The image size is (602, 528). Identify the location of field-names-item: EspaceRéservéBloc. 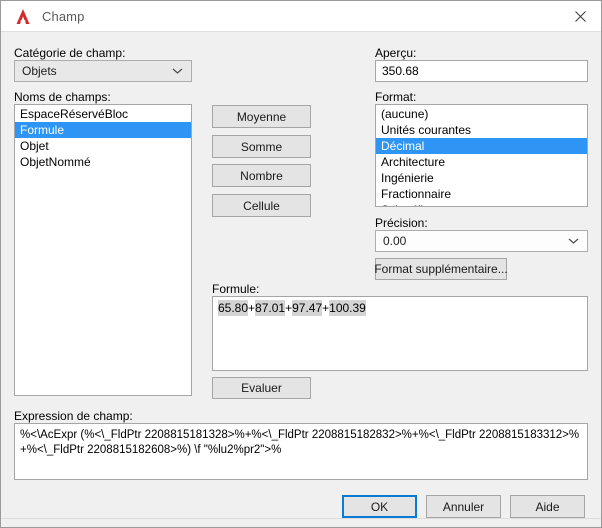
(103, 114).